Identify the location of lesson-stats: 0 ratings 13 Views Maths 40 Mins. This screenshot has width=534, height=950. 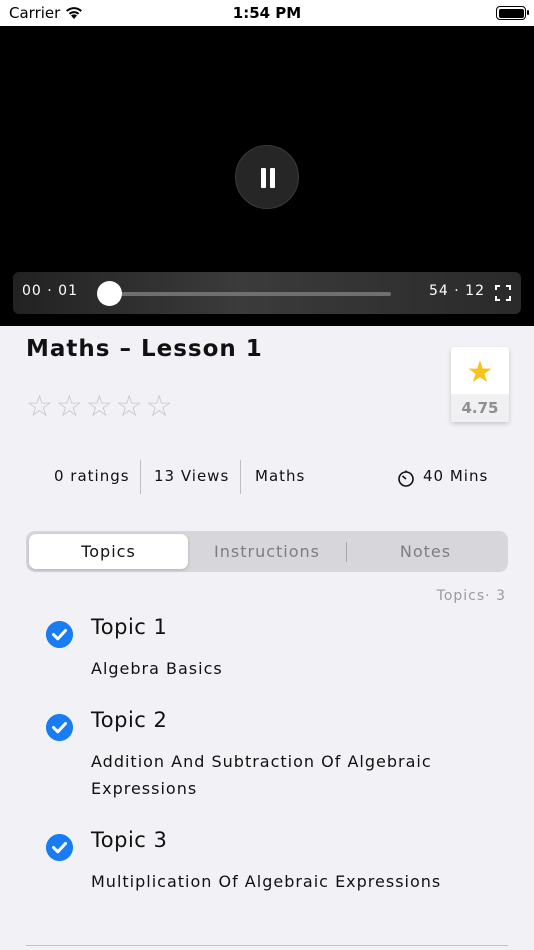
(267, 477).